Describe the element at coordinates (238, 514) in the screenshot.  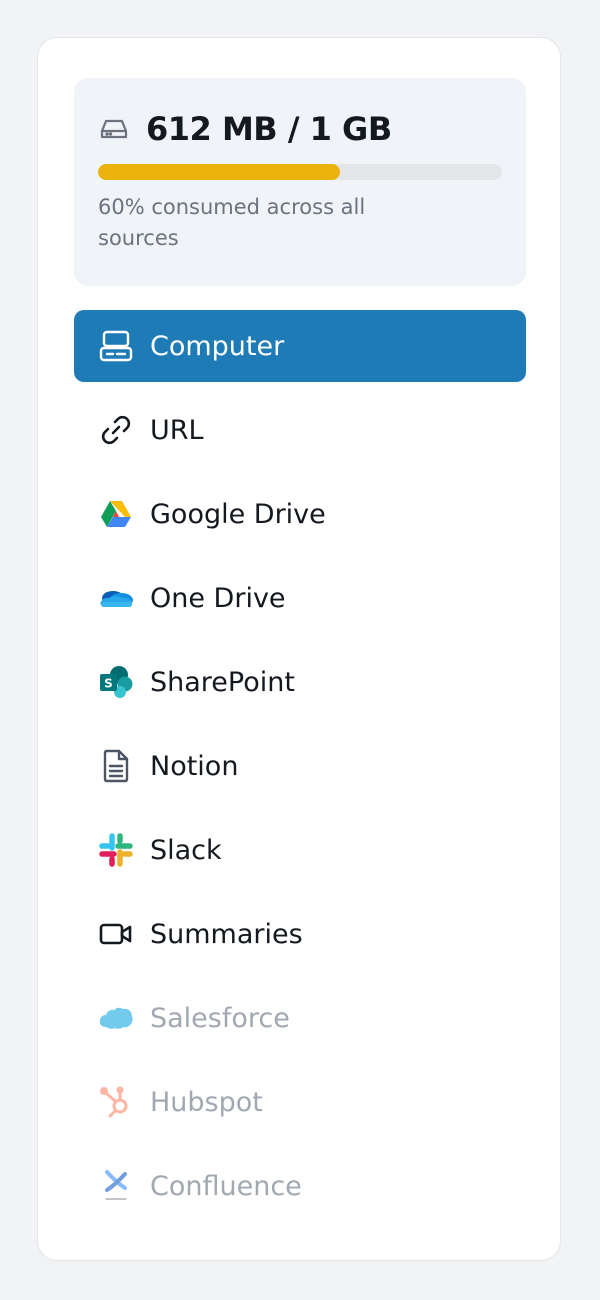
I see `source-item-label: Google Drive` at that location.